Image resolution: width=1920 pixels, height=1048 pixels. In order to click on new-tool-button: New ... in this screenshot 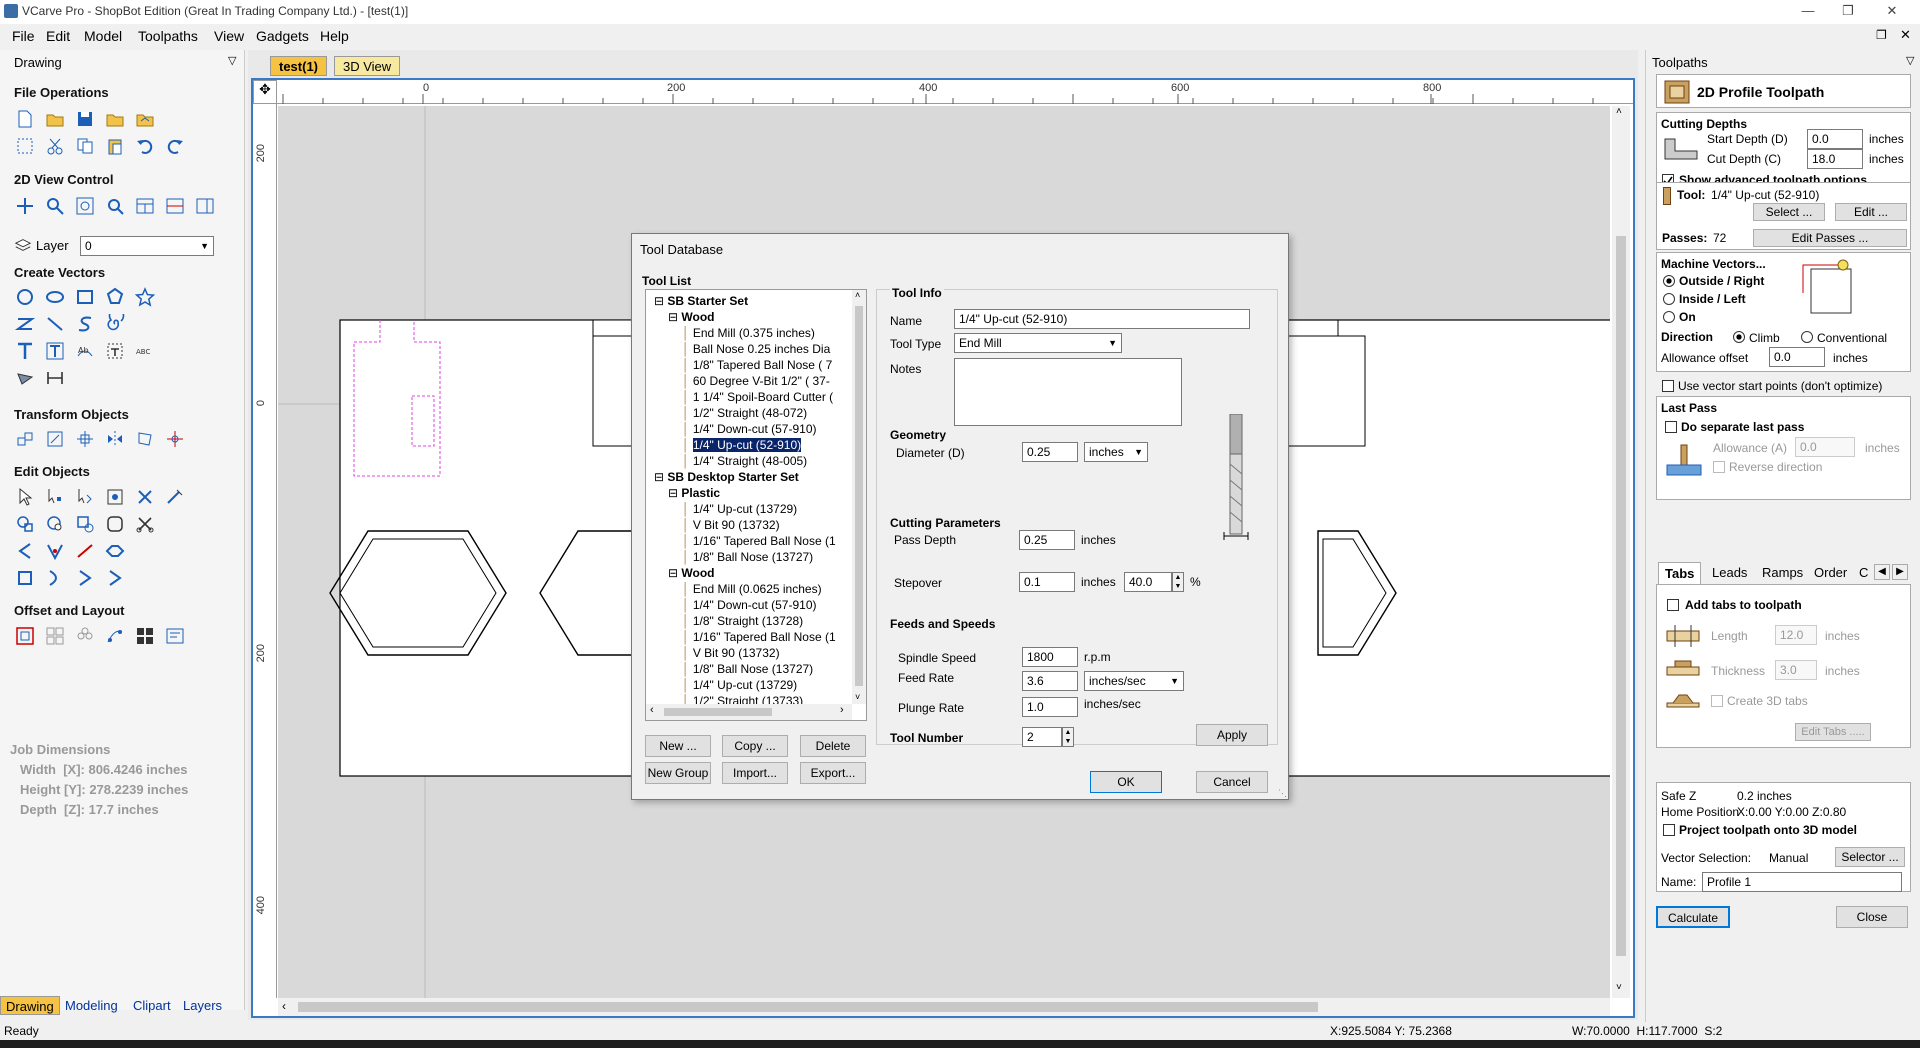, I will do `click(678, 746)`.